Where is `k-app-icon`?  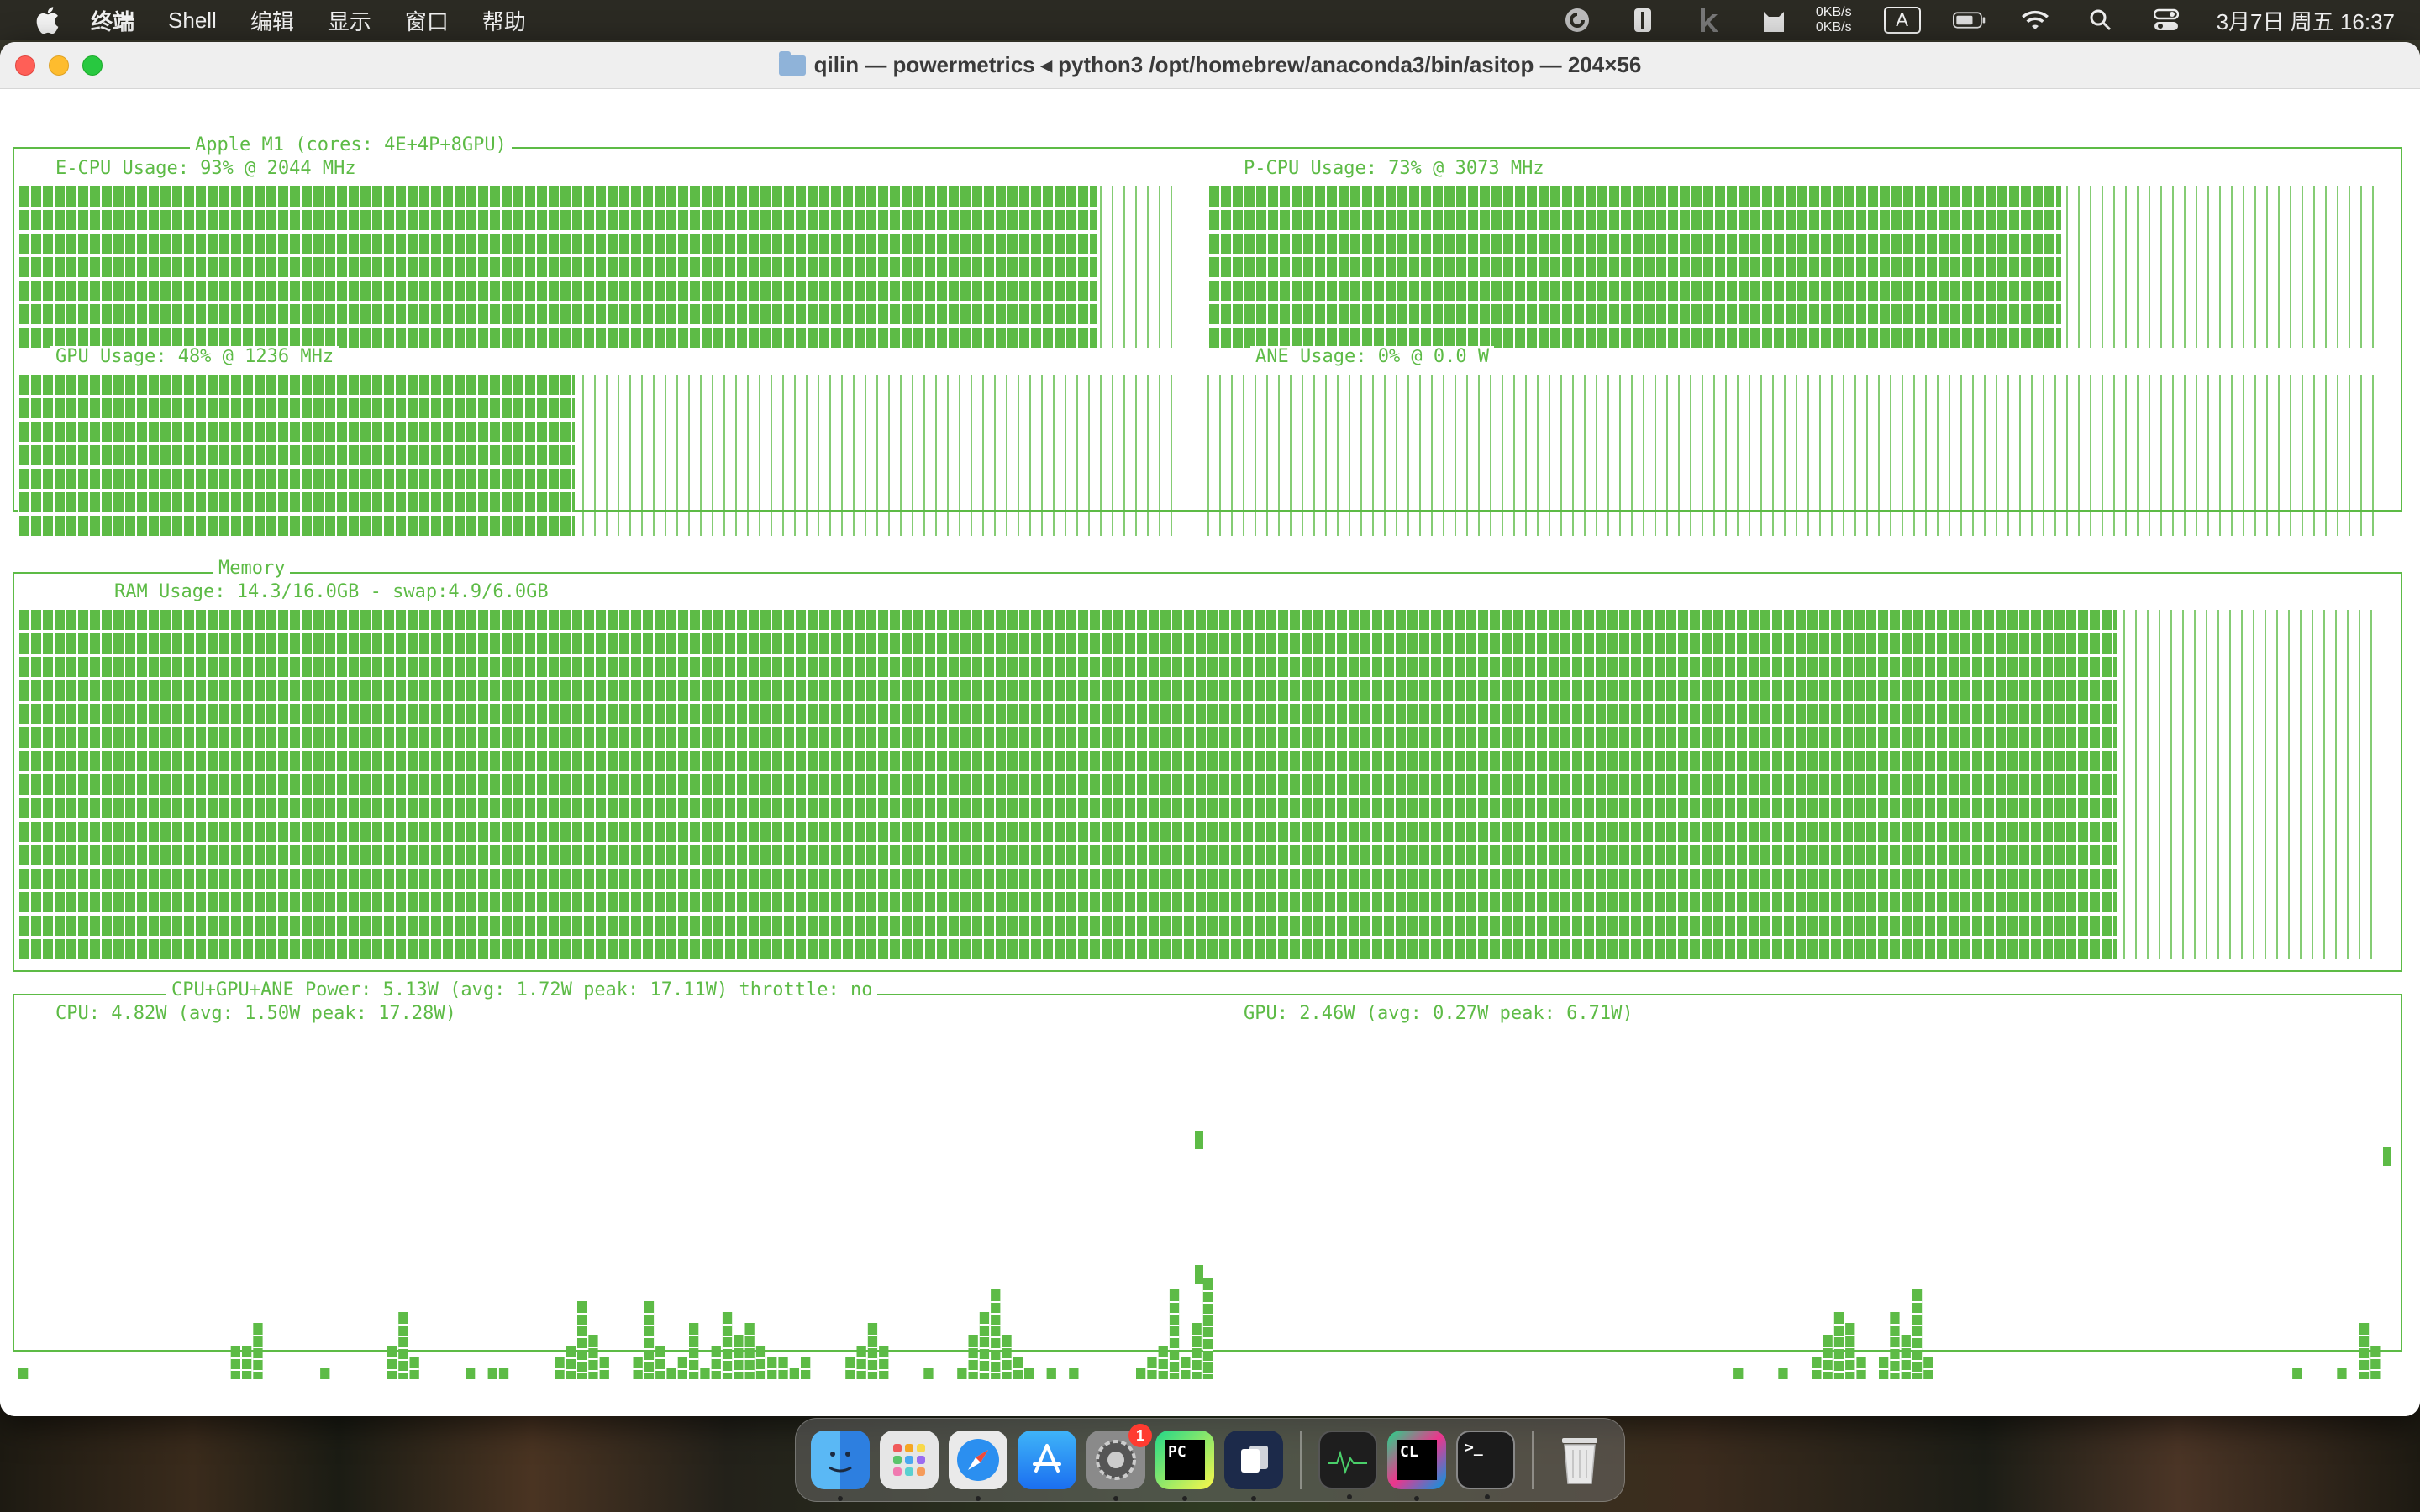
k-app-icon is located at coordinates (1708, 20).